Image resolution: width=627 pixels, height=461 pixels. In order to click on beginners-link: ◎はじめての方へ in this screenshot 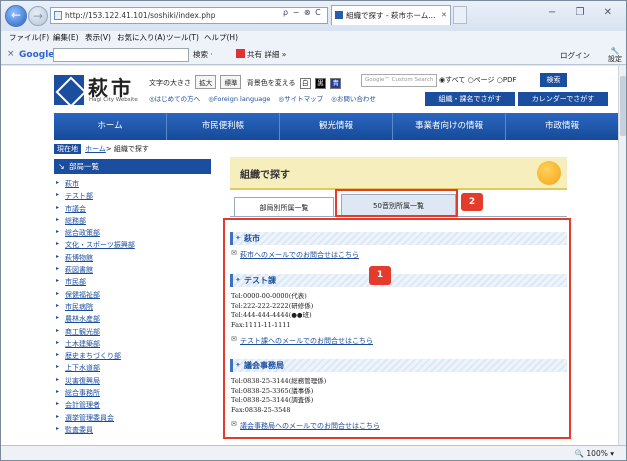, I will do `click(174, 99)`.